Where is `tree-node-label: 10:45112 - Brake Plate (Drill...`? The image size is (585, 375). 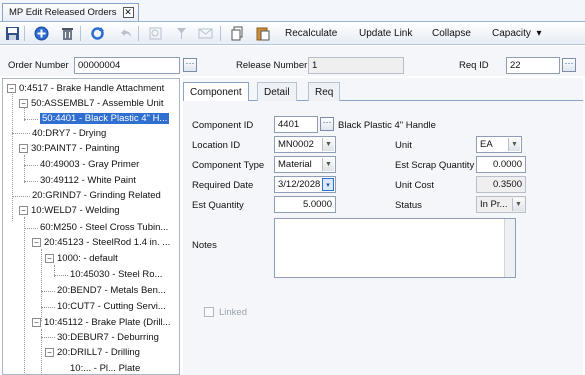
tree-node-label: 10:45112 - Brake Plate (Drill... is located at coordinates (107, 322).